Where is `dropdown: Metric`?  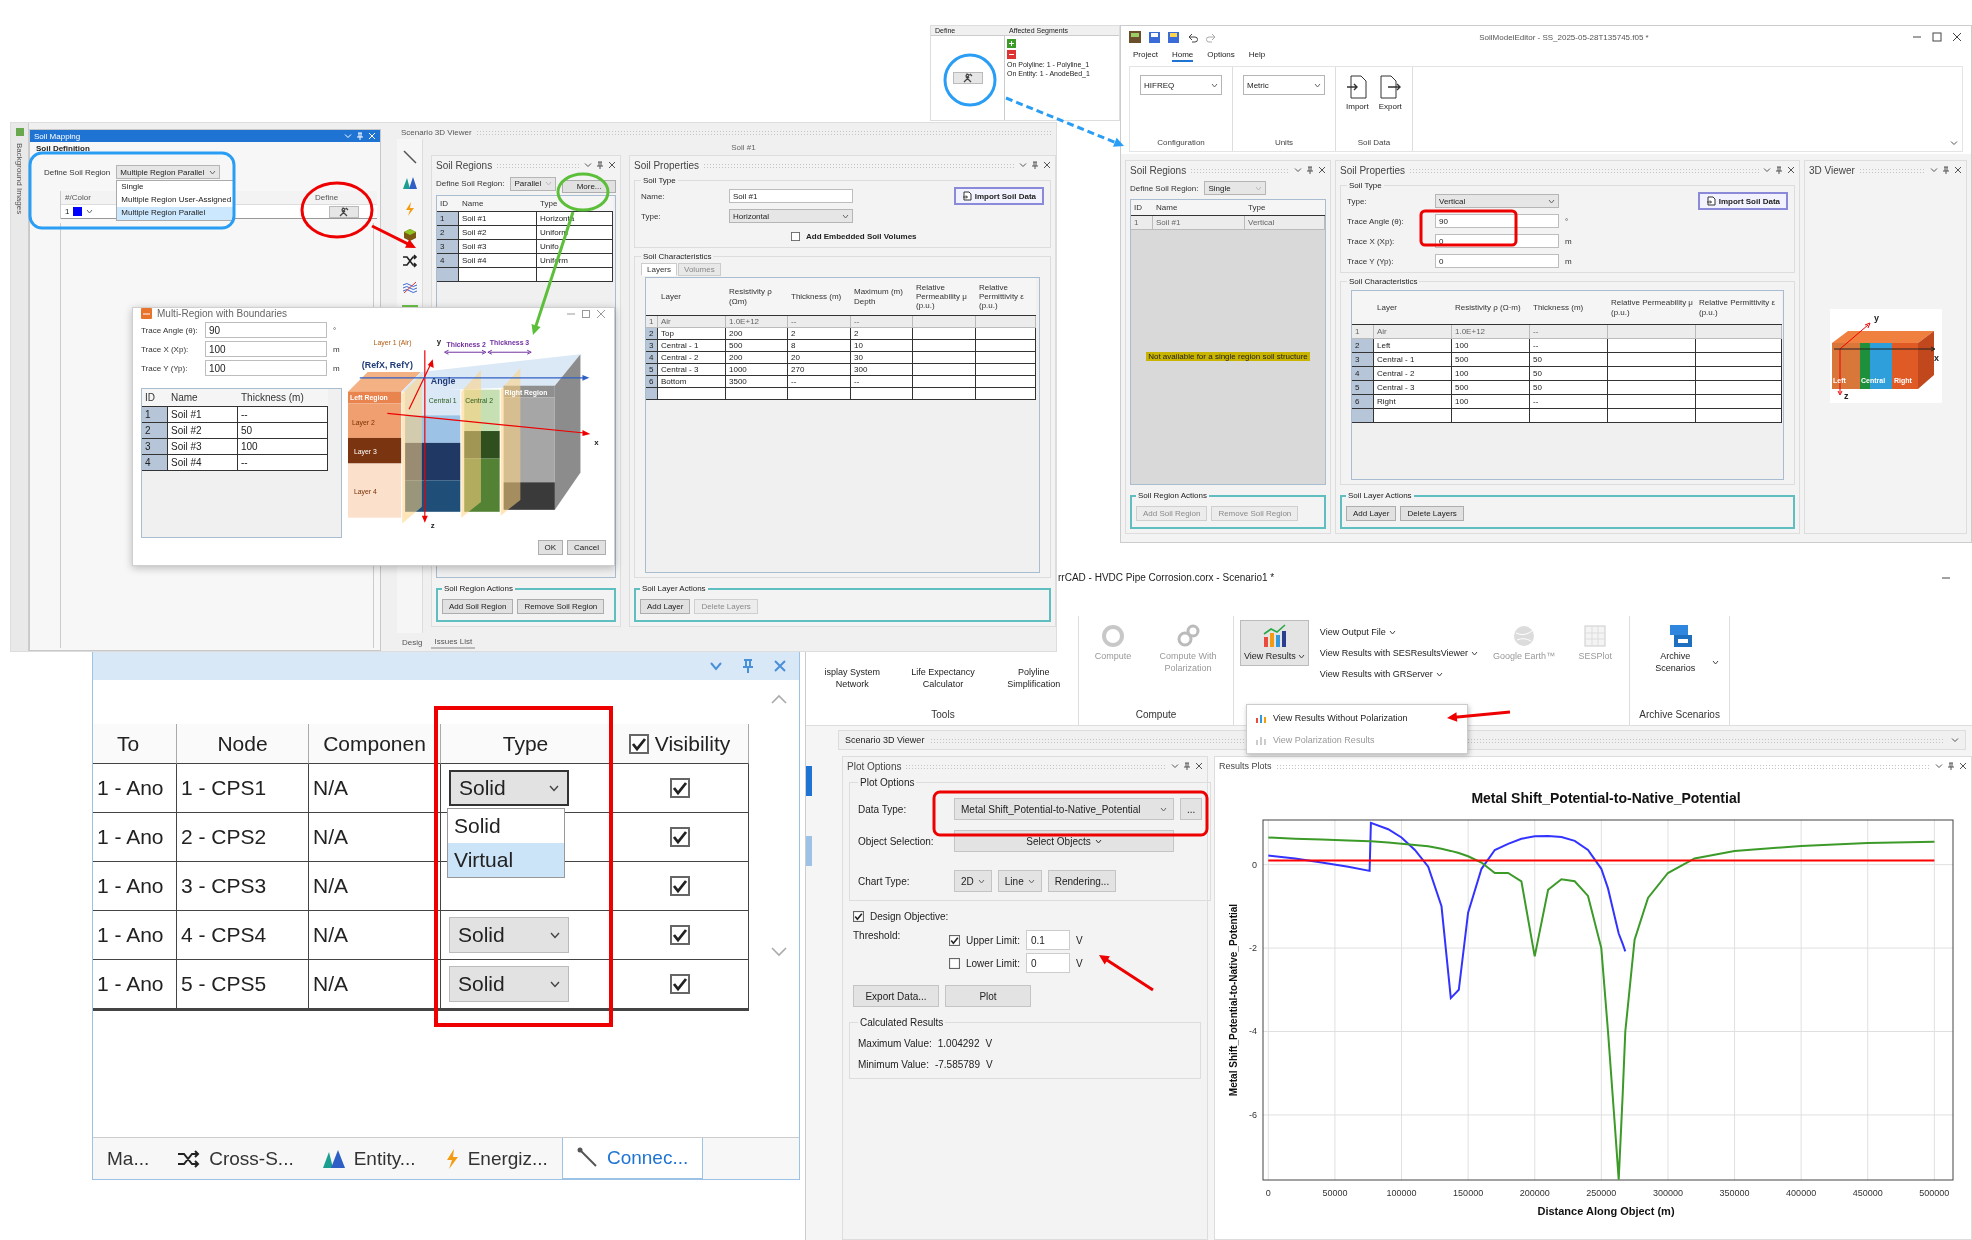
dropdown: Metric is located at coordinates (1284, 85).